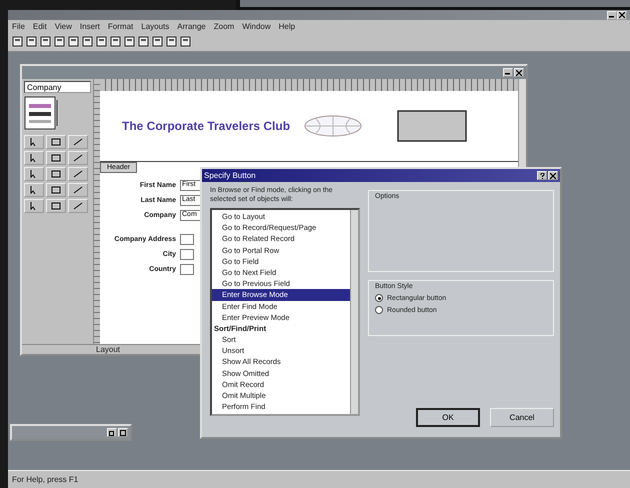  What do you see at coordinates (121, 26) in the screenshot?
I see `menu-item: Format` at bounding box center [121, 26].